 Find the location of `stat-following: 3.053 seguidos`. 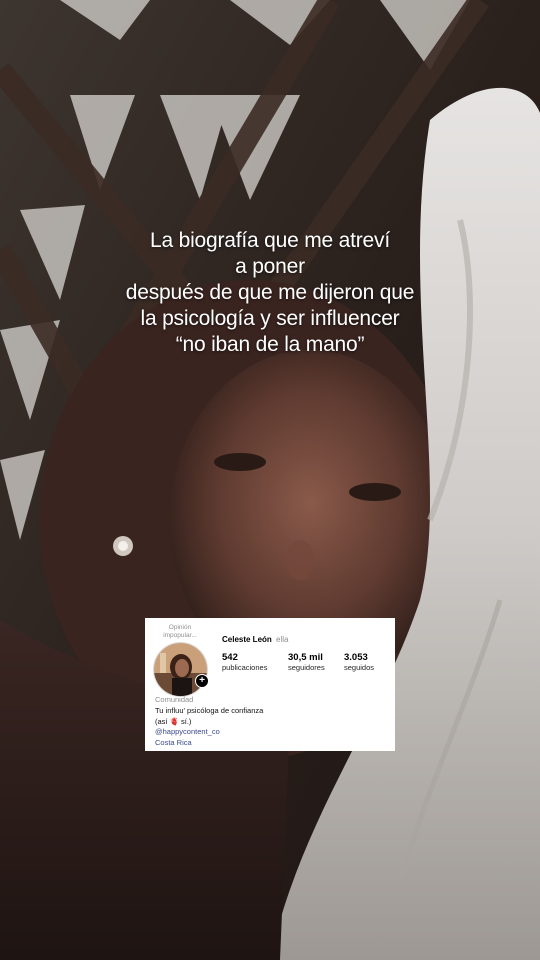

stat-following: 3.053 seguidos is located at coordinates (359, 662).